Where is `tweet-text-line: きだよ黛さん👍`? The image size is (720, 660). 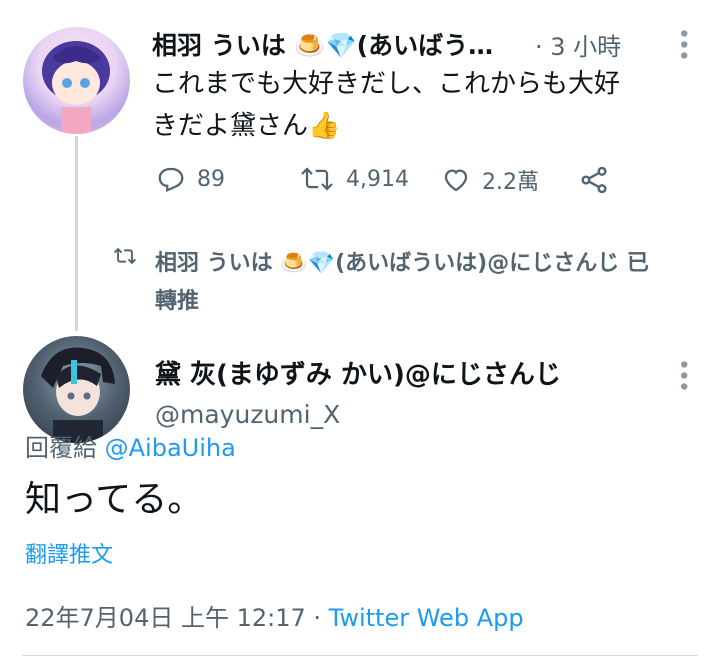 tweet-text-line: きだよ黛さん👍 is located at coordinates (246, 126).